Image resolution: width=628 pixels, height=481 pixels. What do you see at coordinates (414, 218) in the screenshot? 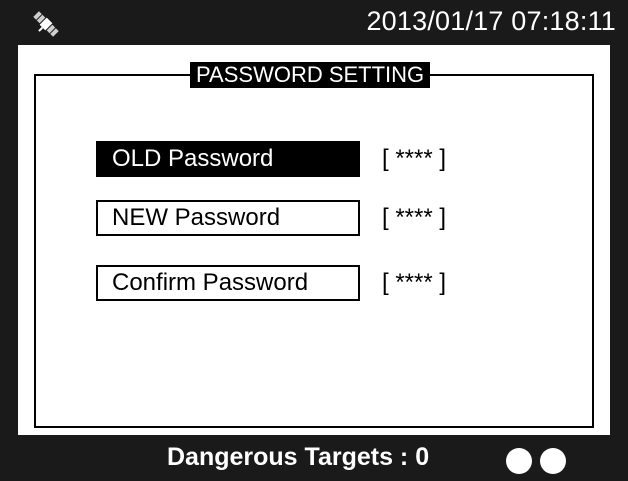
I see `new-password-value: [ **** ]` at bounding box center [414, 218].